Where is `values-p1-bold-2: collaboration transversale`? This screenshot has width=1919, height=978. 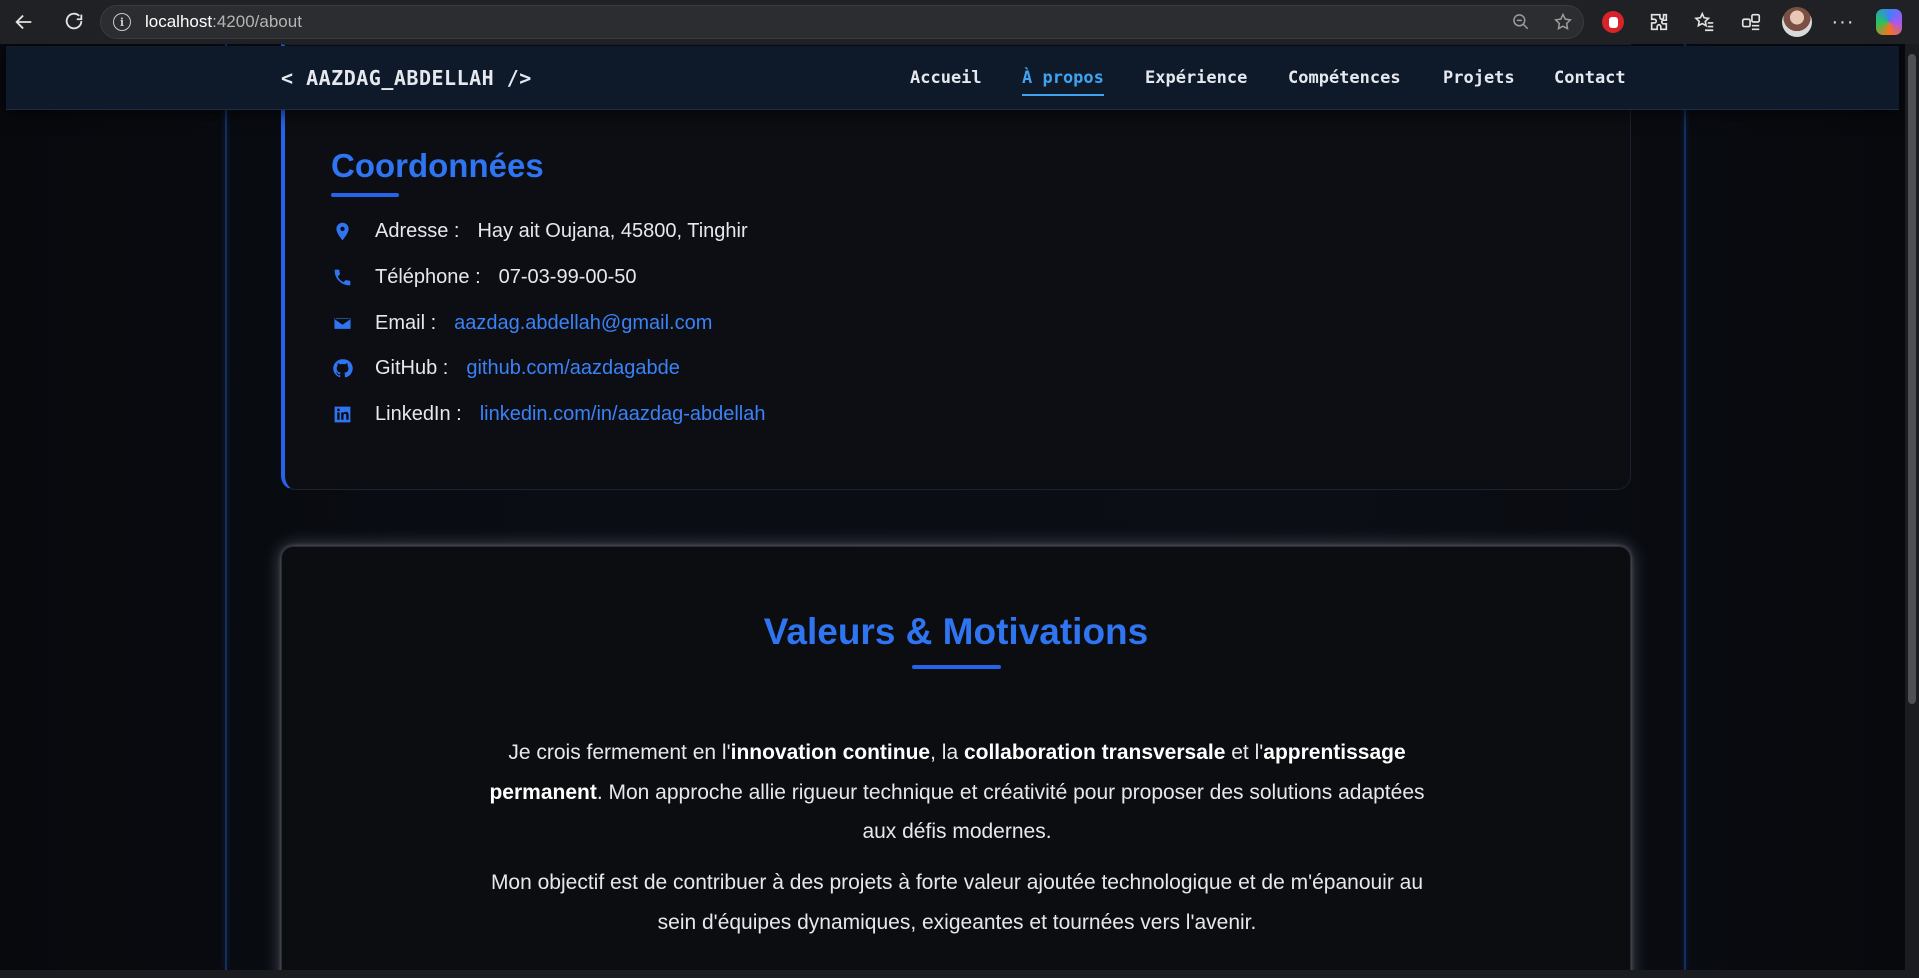
values-p1-bold-2: collaboration transversale is located at coordinates (1094, 752).